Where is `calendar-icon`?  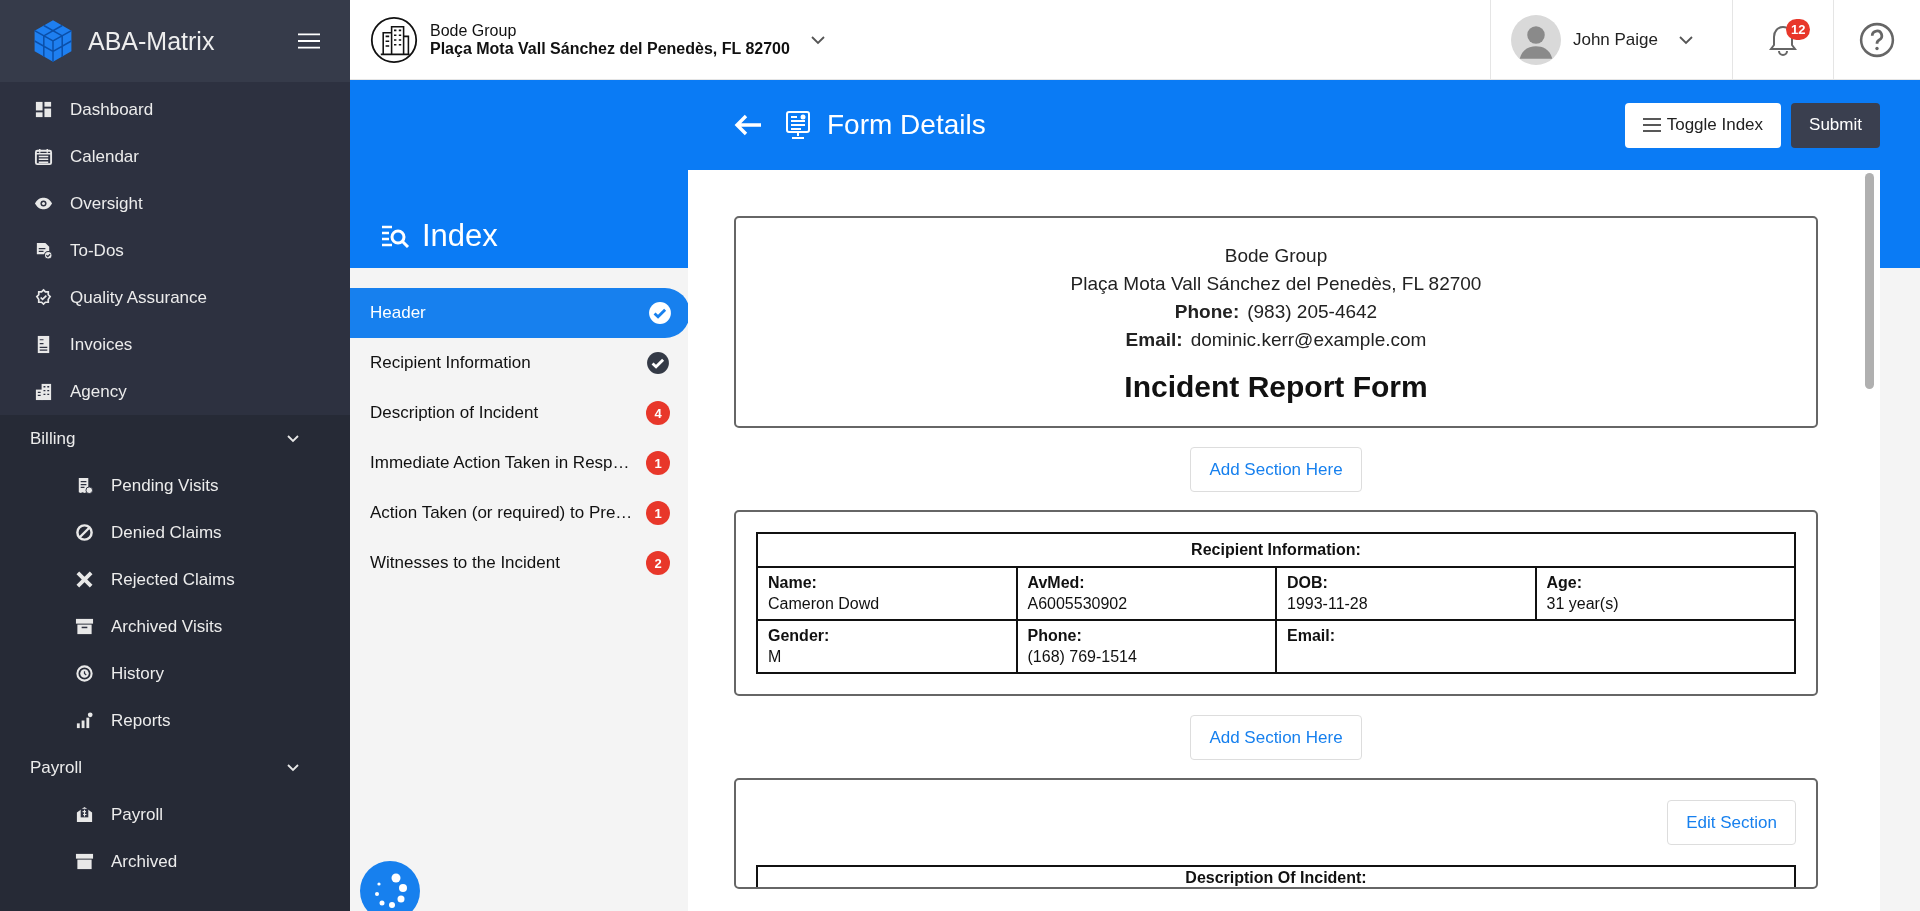 calendar-icon is located at coordinates (43, 156).